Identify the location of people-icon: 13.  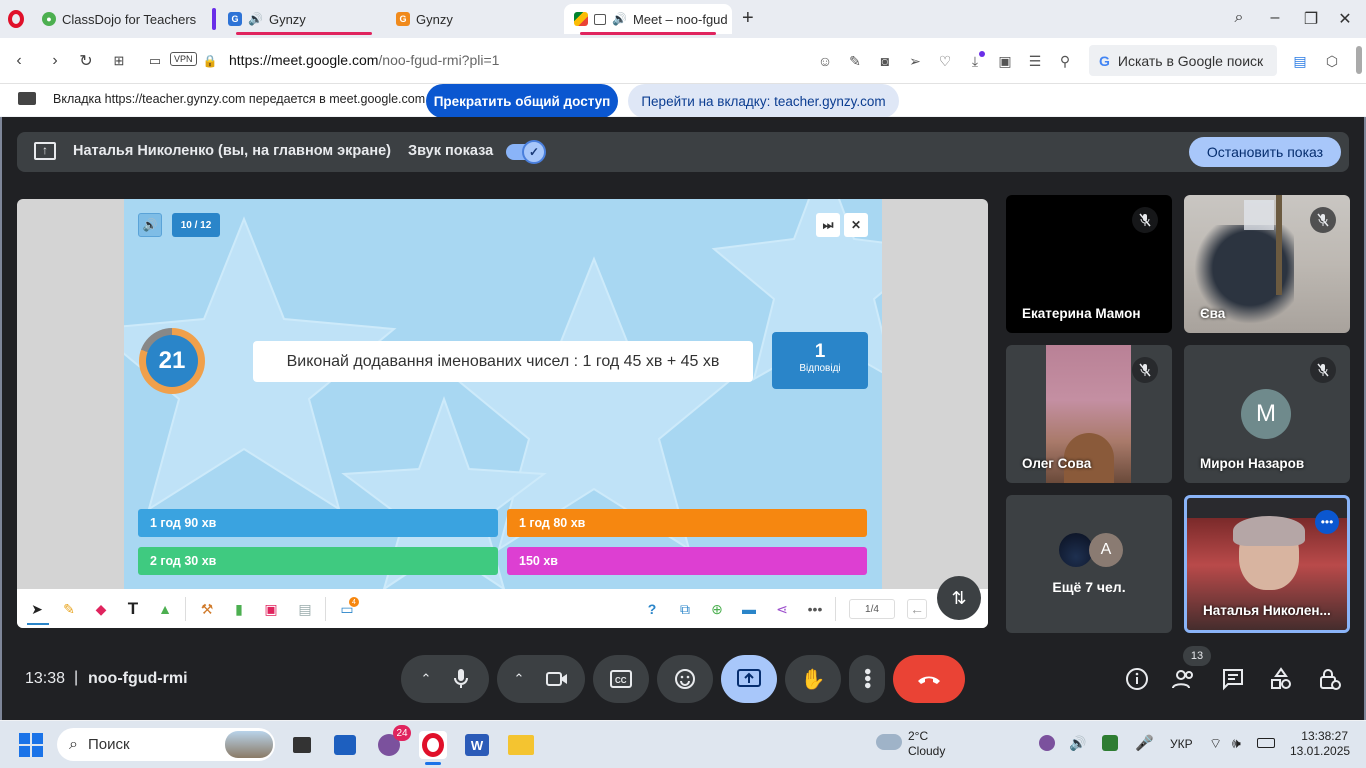
(1191, 669).